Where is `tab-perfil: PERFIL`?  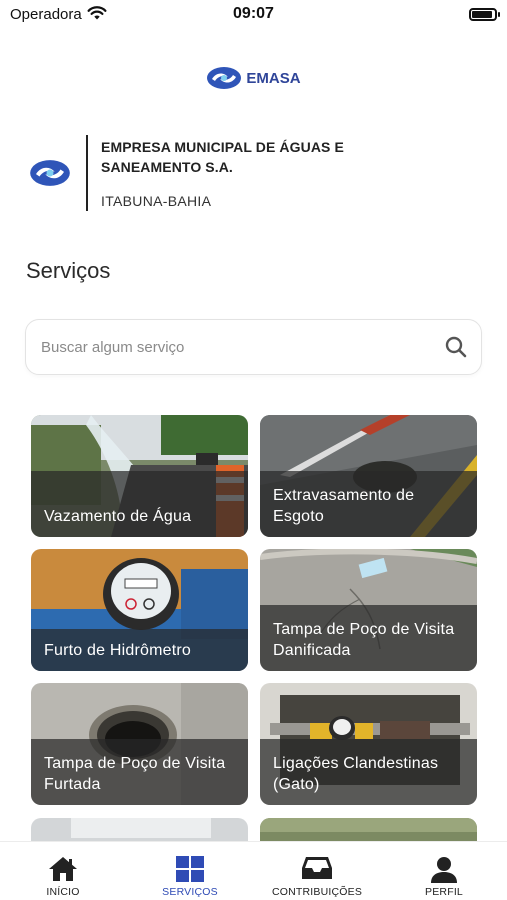
tab-perfil: PERFIL is located at coordinates (444, 871).